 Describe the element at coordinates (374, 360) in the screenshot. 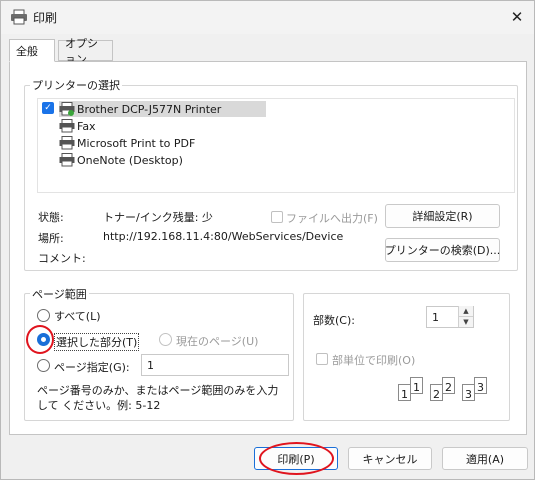

I see `collate-label: 部単位で印刷(O)` at that location.